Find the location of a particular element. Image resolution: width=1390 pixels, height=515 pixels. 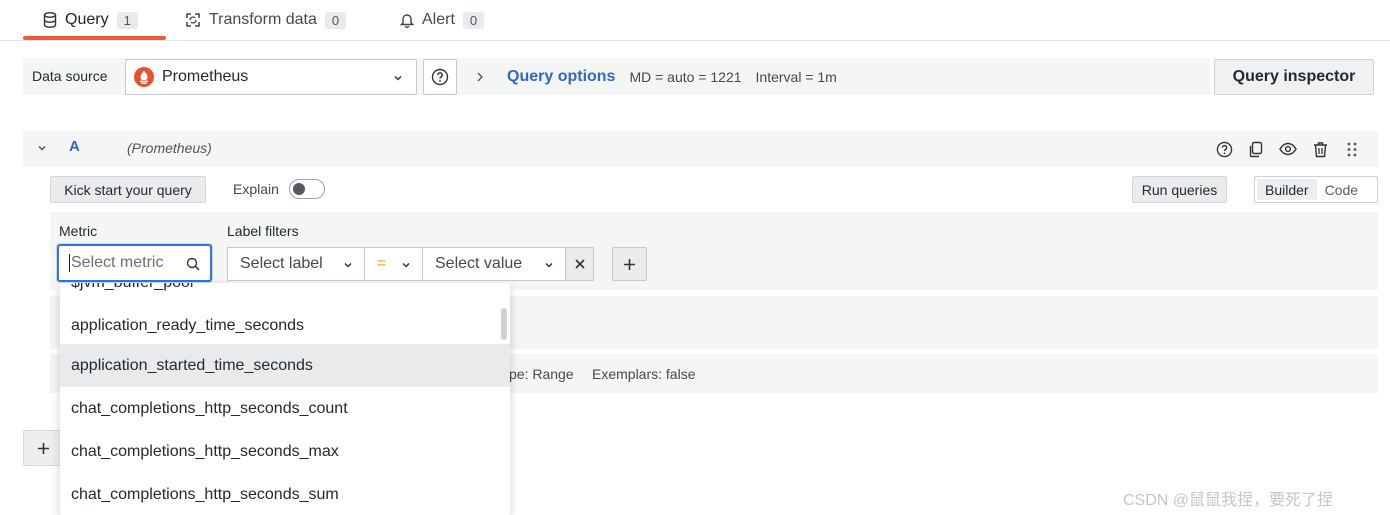

chevron-right-icon is located at coordinates (480, 77).